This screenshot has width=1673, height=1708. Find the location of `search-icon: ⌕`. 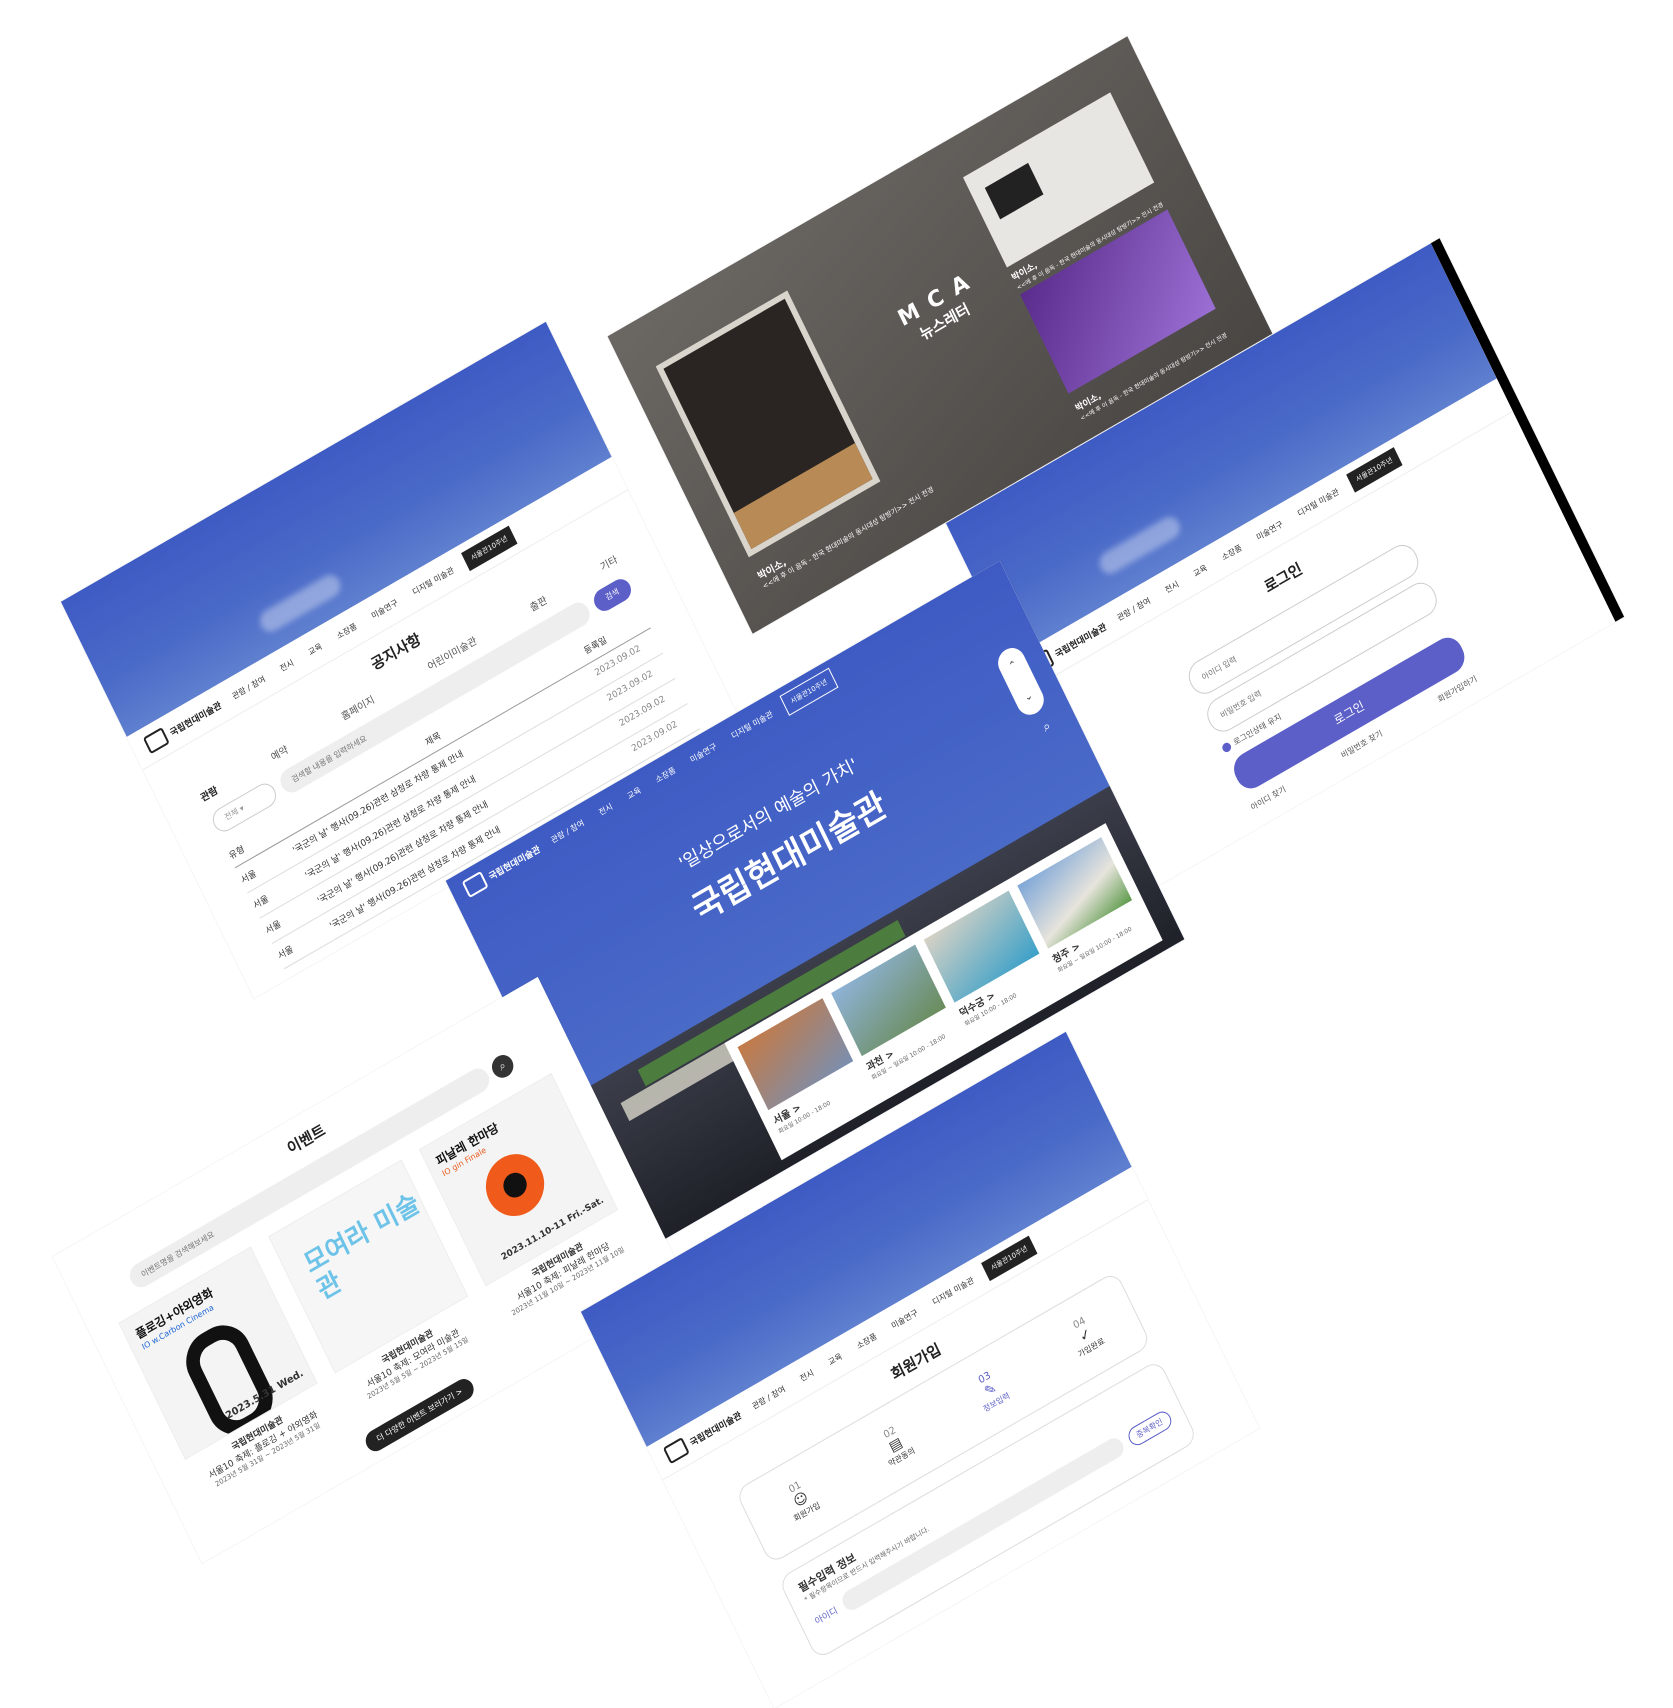

search-icon: ⌕ is located at coordinates (503, 1066).